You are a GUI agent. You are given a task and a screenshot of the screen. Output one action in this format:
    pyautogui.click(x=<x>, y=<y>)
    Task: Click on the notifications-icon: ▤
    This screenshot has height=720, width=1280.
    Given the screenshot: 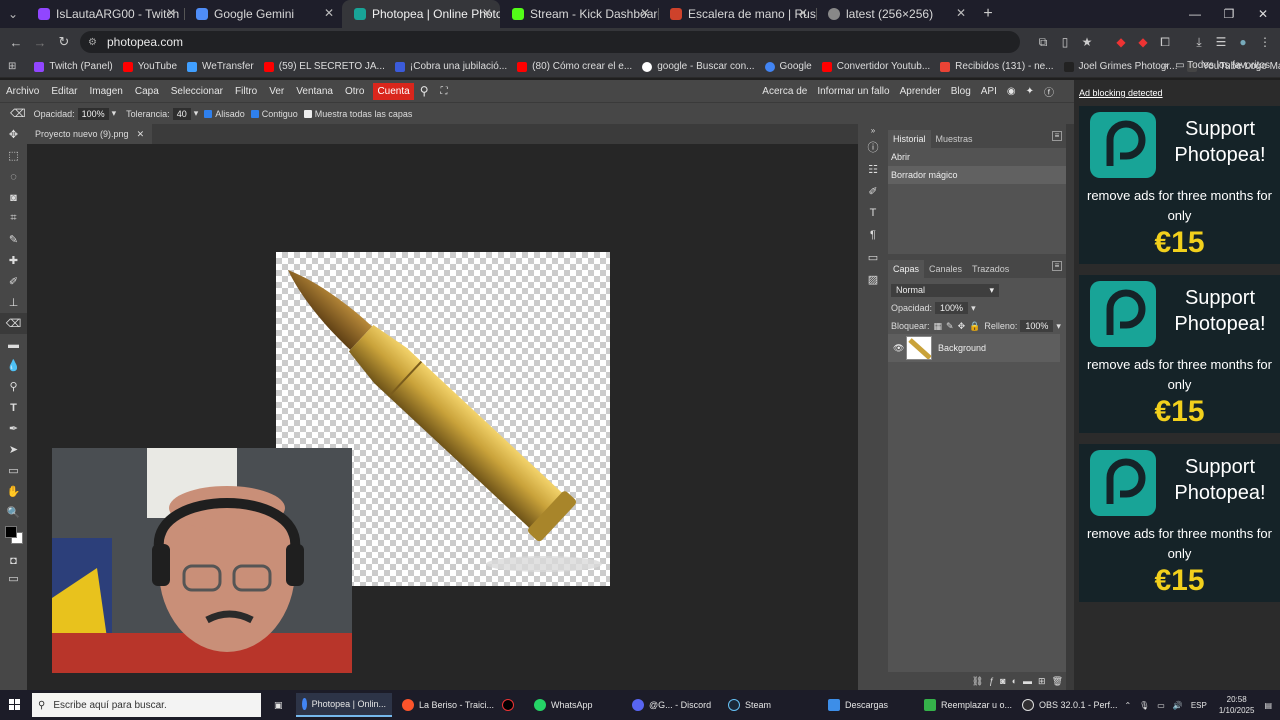 What is the action you would take?
    pyautogui.click(x=1268, y=705)
    